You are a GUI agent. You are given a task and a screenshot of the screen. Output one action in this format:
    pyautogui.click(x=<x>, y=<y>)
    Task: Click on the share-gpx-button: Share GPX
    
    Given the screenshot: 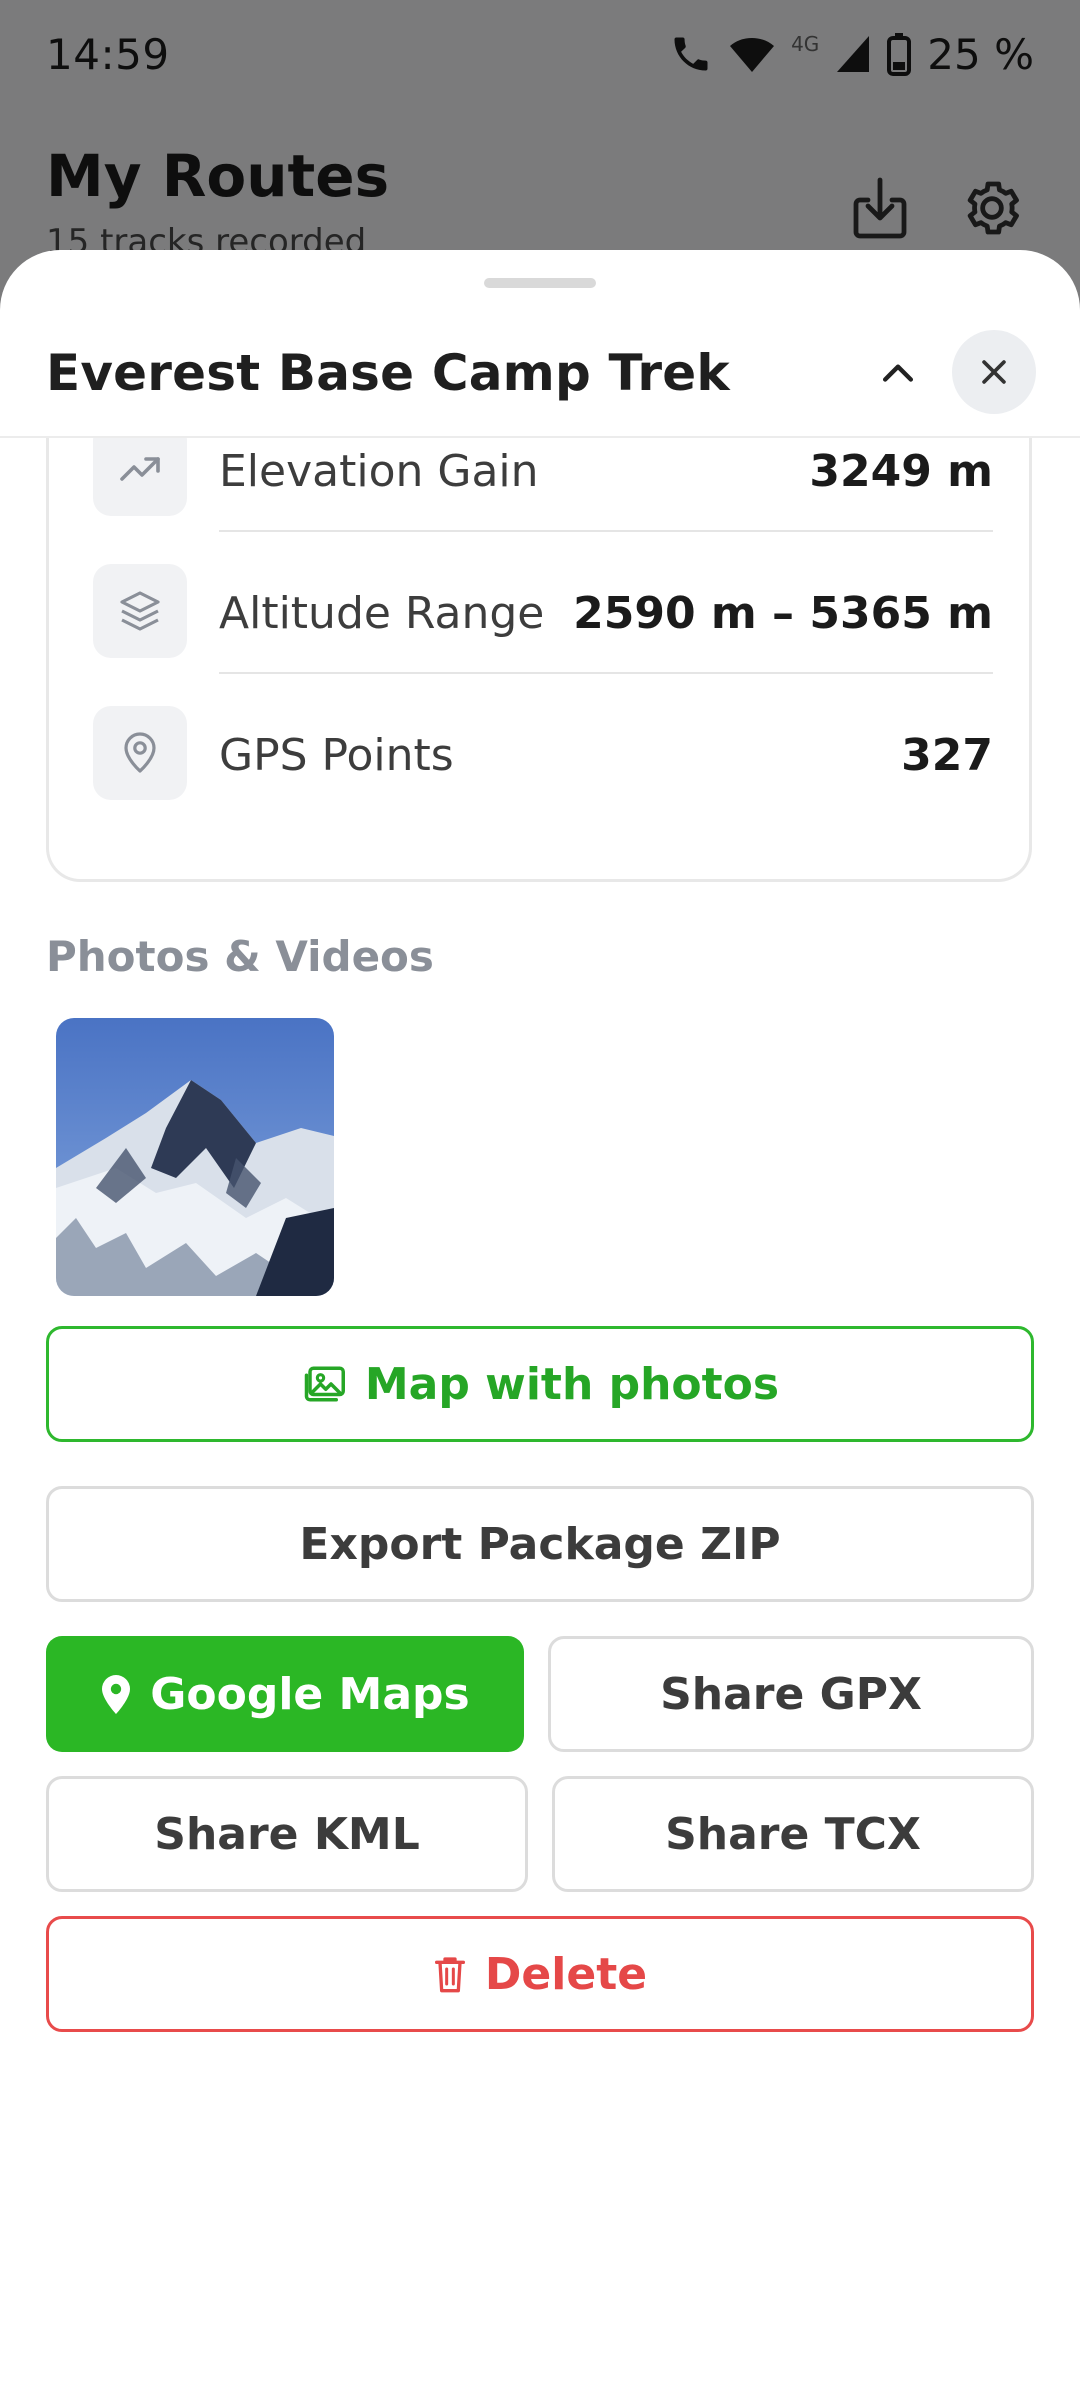 What is the action you would take?
    pyautogui.click(x=791, y=1694)
    